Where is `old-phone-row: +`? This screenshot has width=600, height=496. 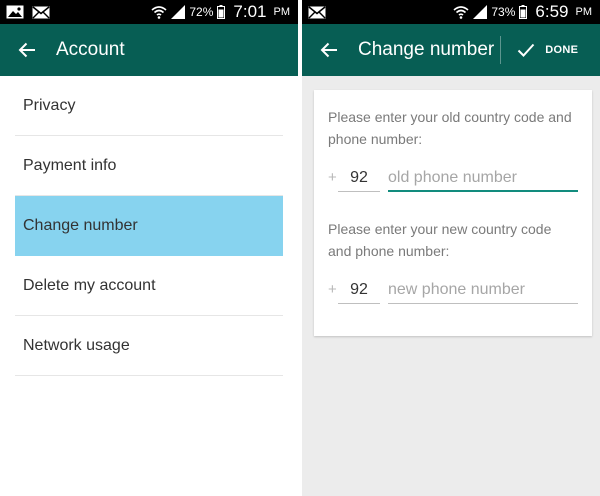
old-phone-row: + is located at coordinates (453, 178).